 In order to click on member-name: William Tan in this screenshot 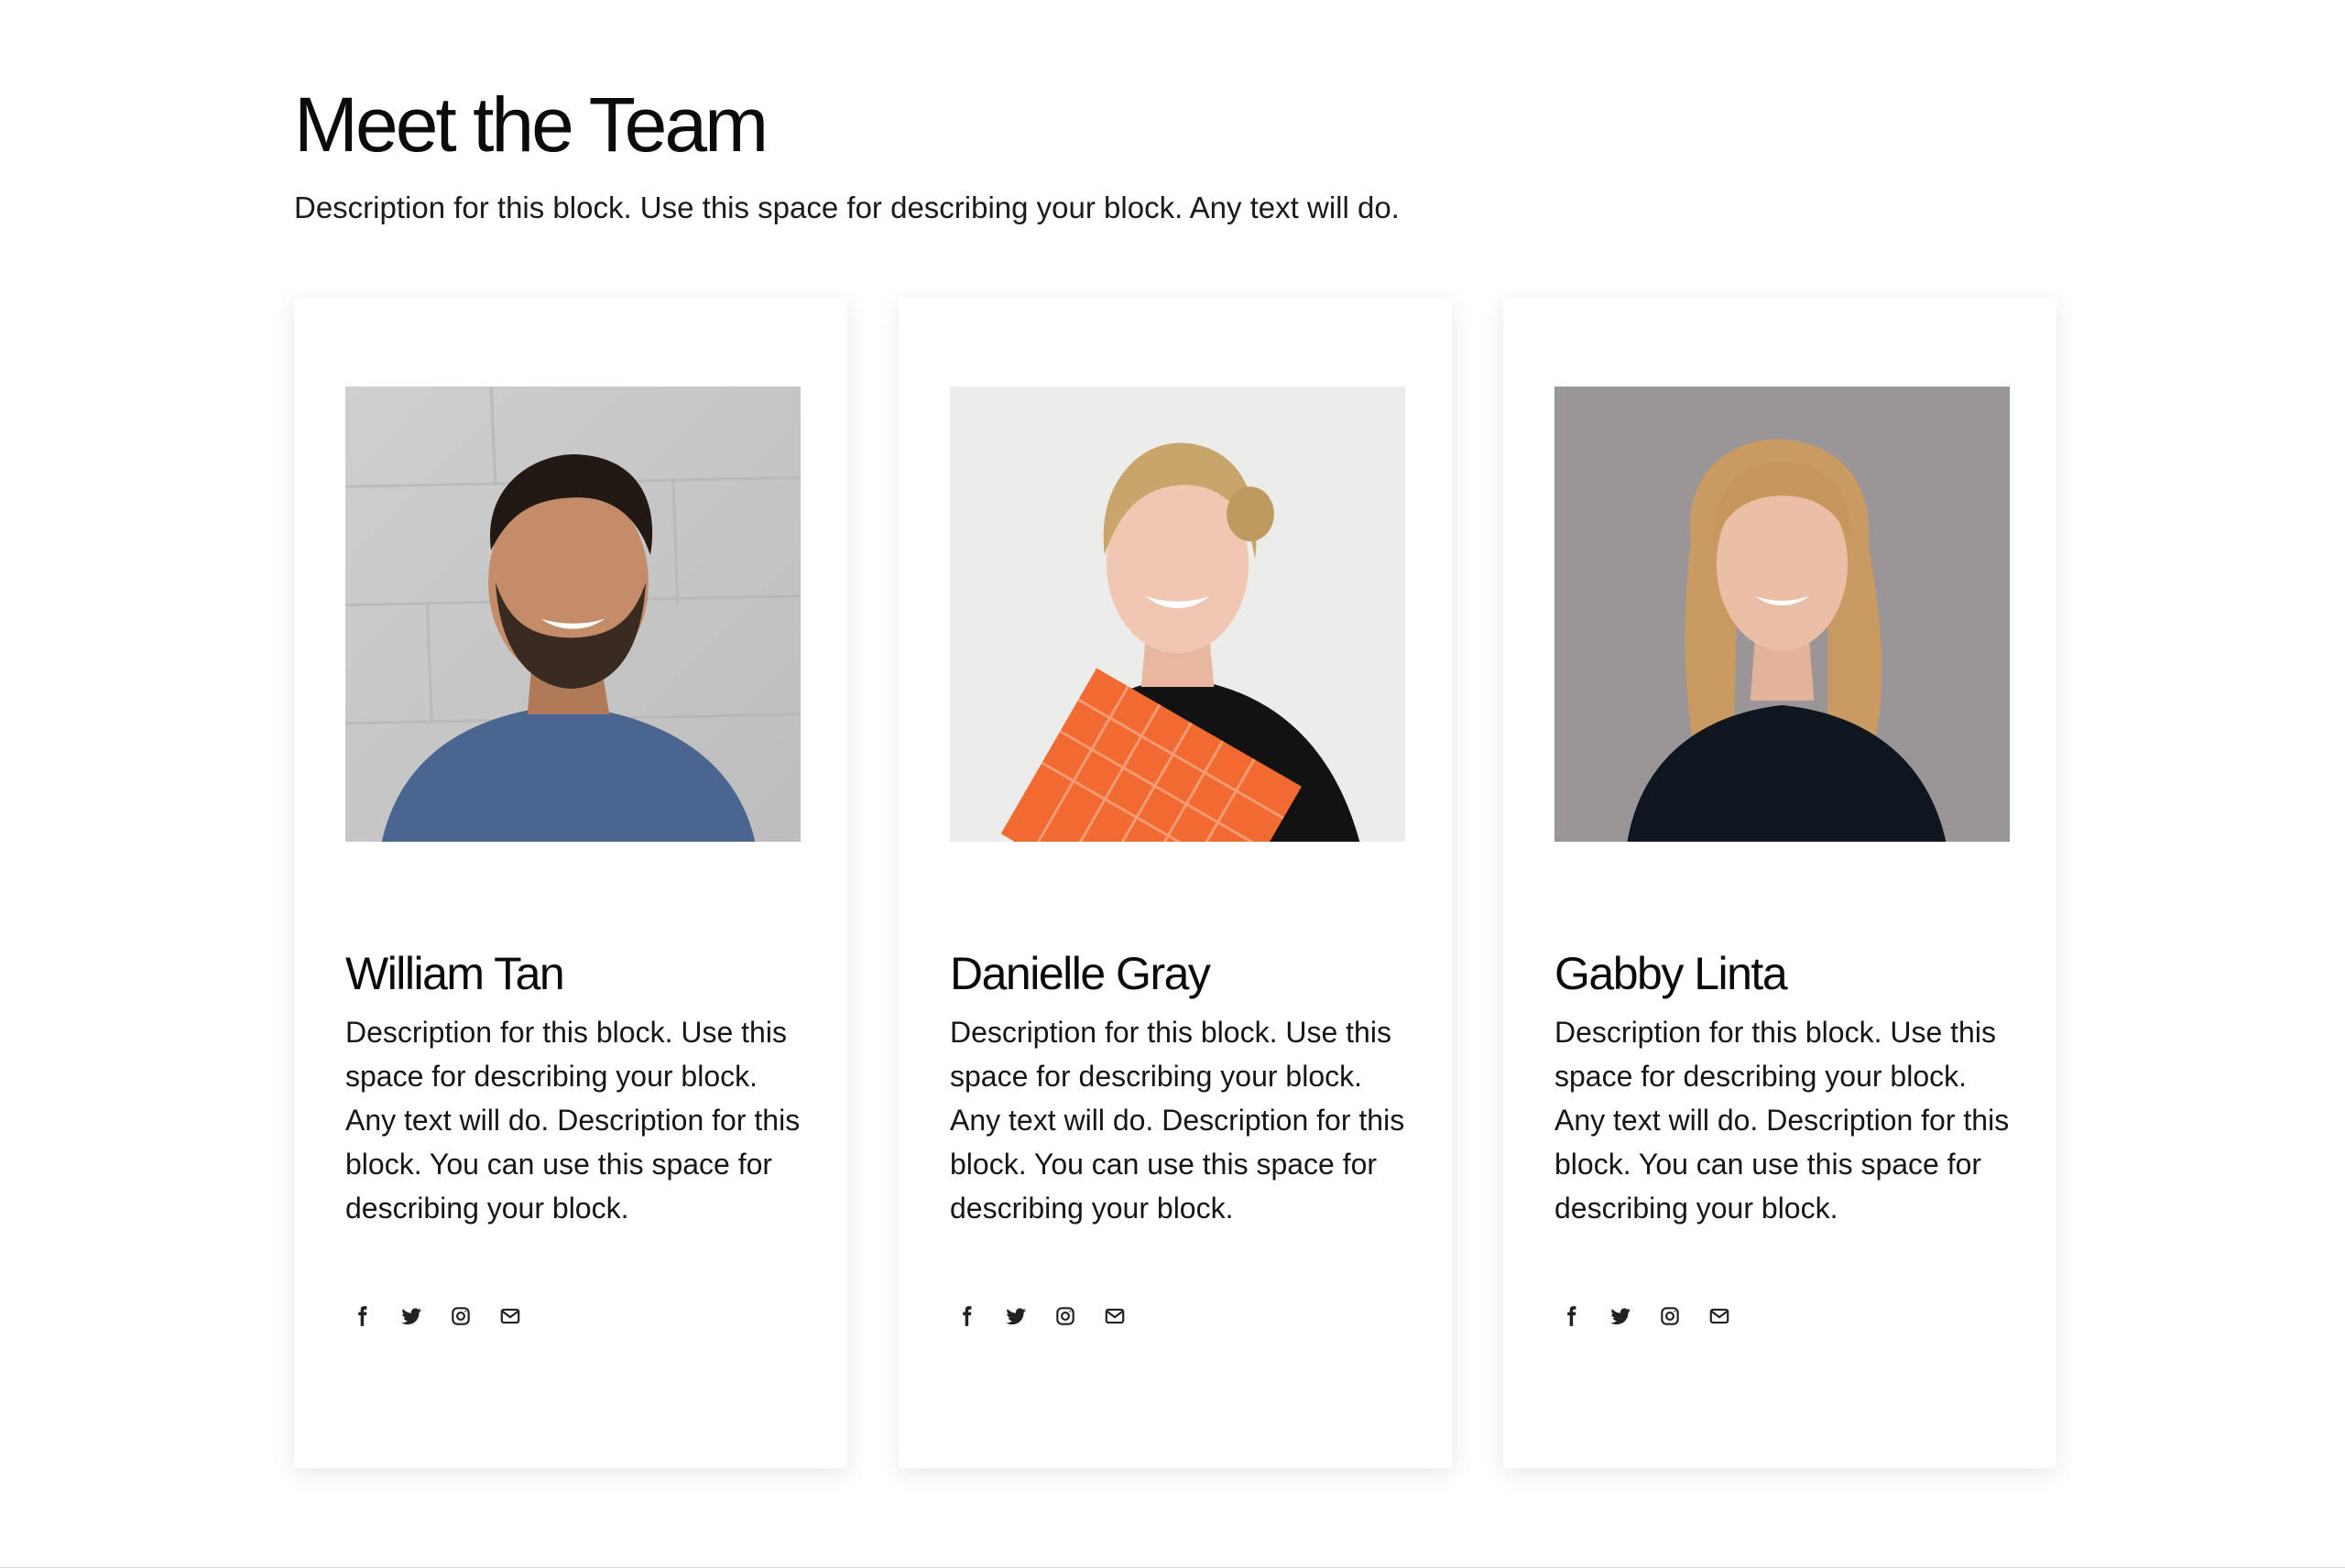, I will do `click(455, 974)`.